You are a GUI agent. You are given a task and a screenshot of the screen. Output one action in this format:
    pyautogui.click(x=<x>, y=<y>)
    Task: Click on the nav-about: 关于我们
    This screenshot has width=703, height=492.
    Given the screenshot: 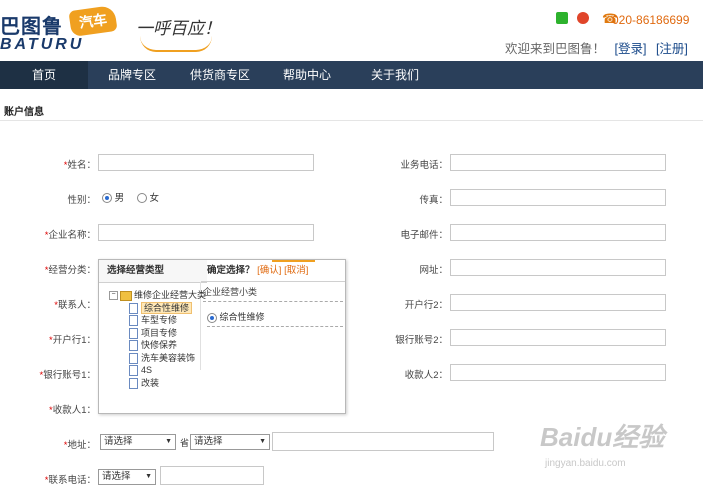 What is the action you would take?
    pyautogui.click(x=395, y=75)
    